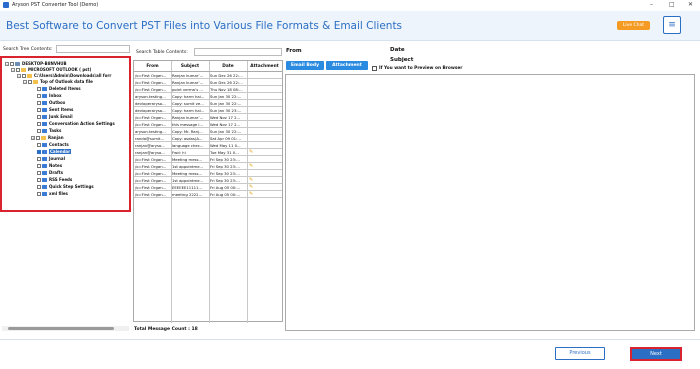  I want to click on tree-item-drafts: Drafts, so click(50, 173).